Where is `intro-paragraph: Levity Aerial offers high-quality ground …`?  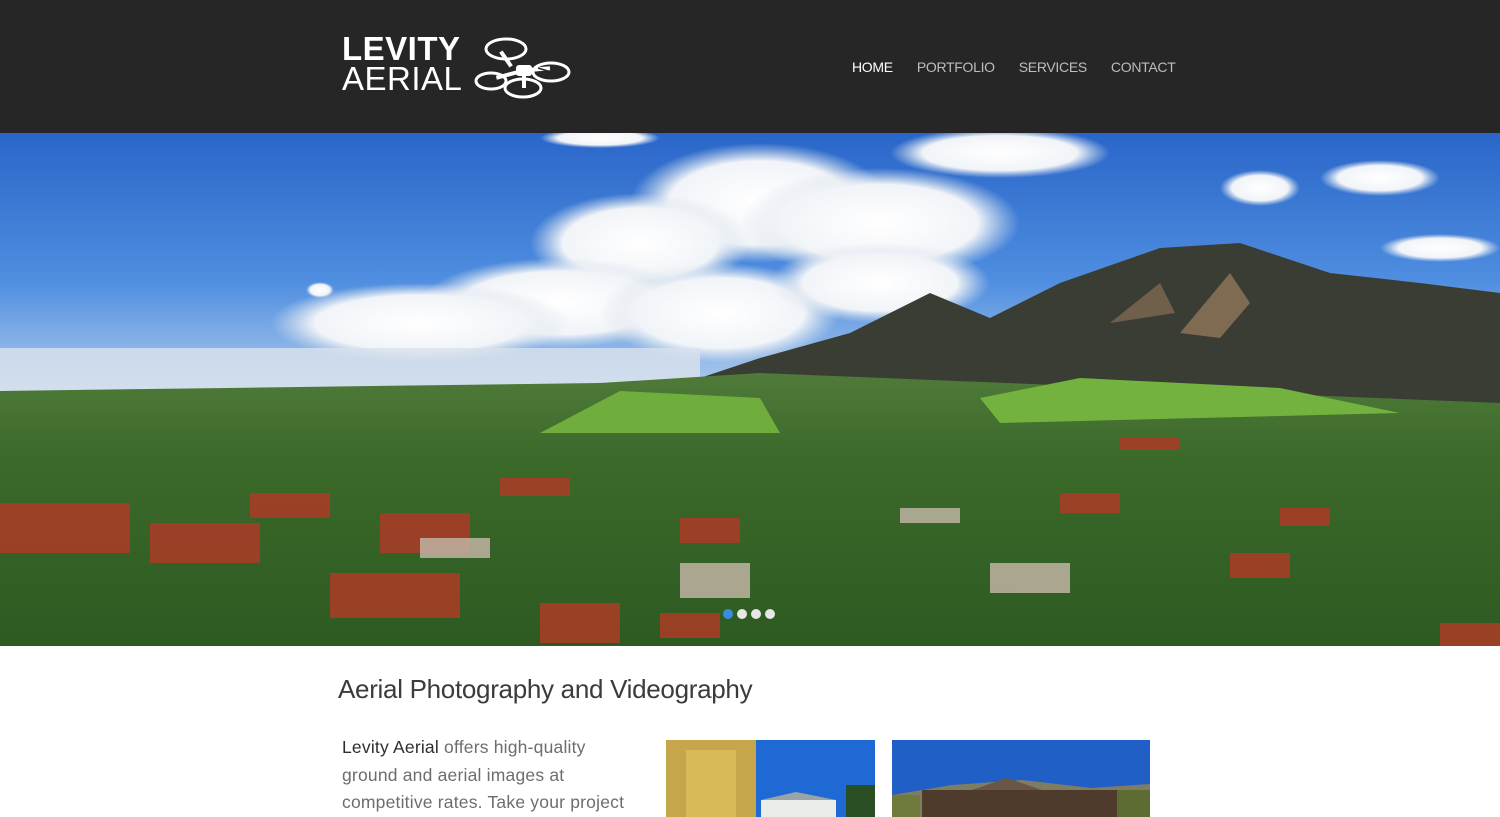 intro-paragraph: Levity Aerial offers high-quality ground … is located at coordinates (492, 775).